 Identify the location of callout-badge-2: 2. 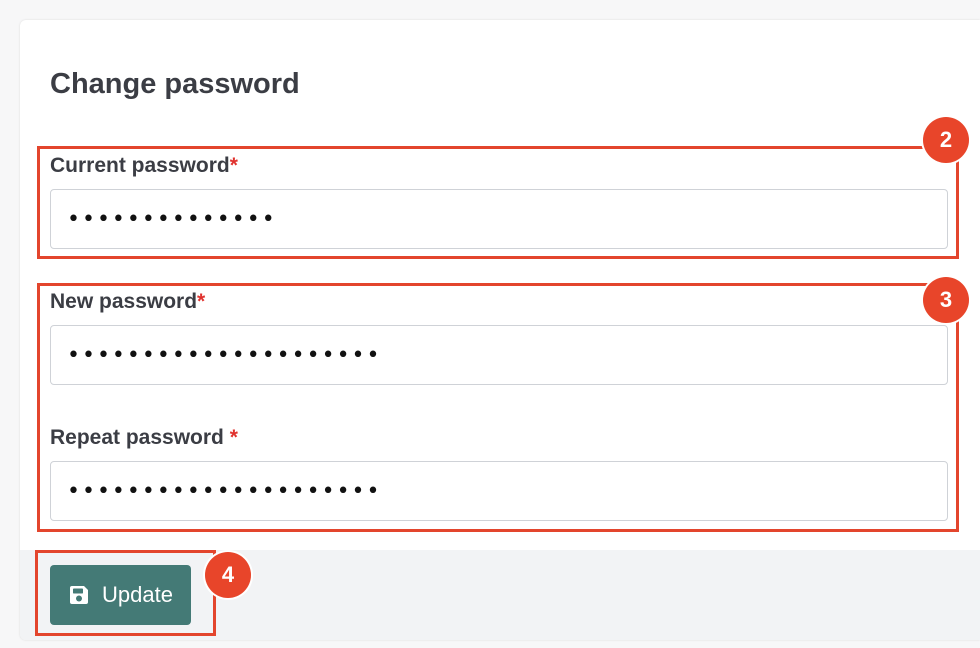
(946, 140).